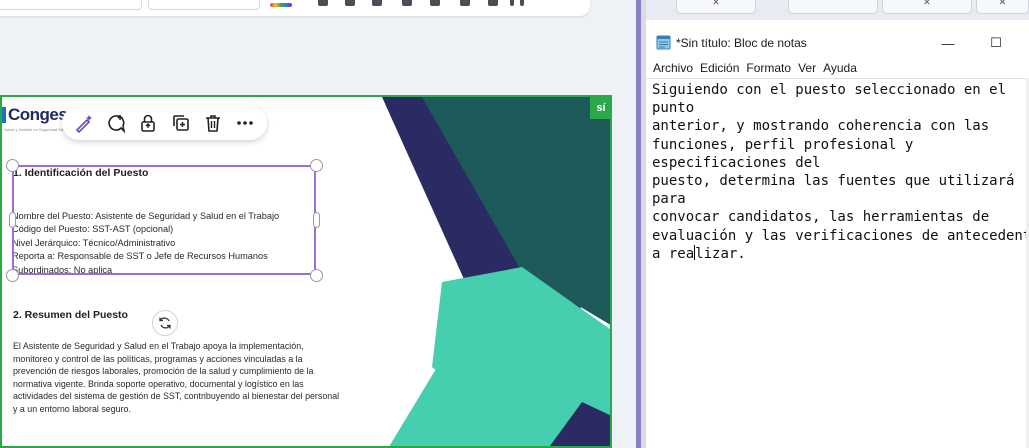 Image resolution: width=1029 pixels, height=448 pixels. Describe the element at coordinates (736, 162) in the screenshot. I see `text-line: especificaciones del` at that location.